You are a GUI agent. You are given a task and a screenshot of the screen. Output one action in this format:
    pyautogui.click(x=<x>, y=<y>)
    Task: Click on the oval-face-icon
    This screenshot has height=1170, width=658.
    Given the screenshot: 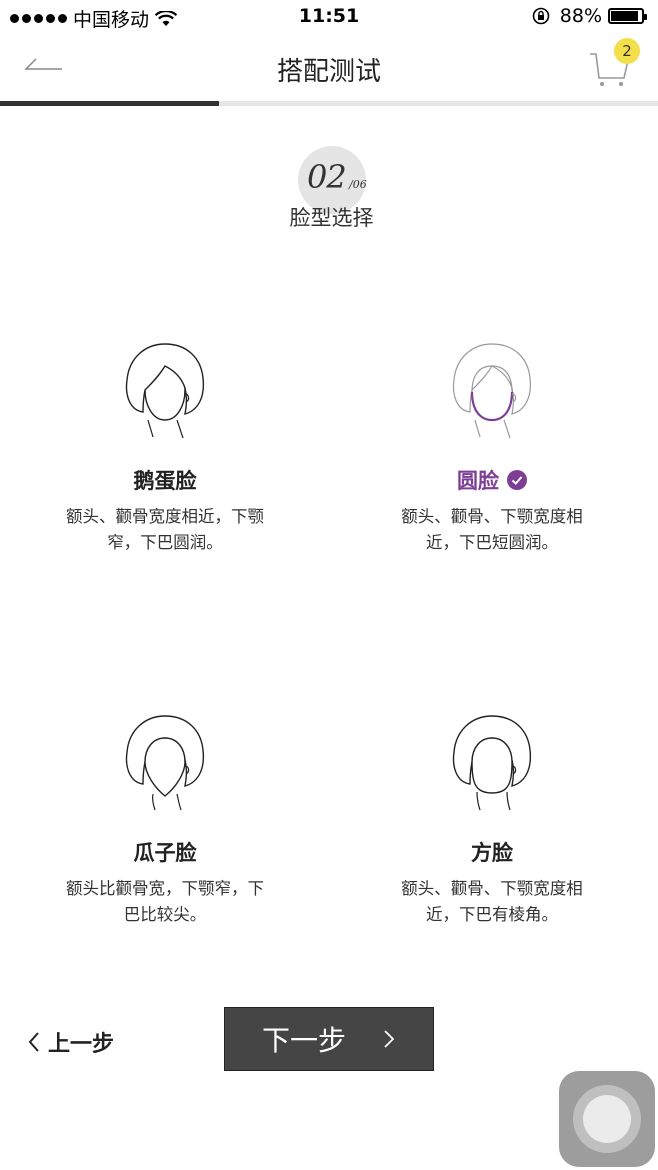 What is the action you would take?
    pyautogui.click(x=165, y=391)
    